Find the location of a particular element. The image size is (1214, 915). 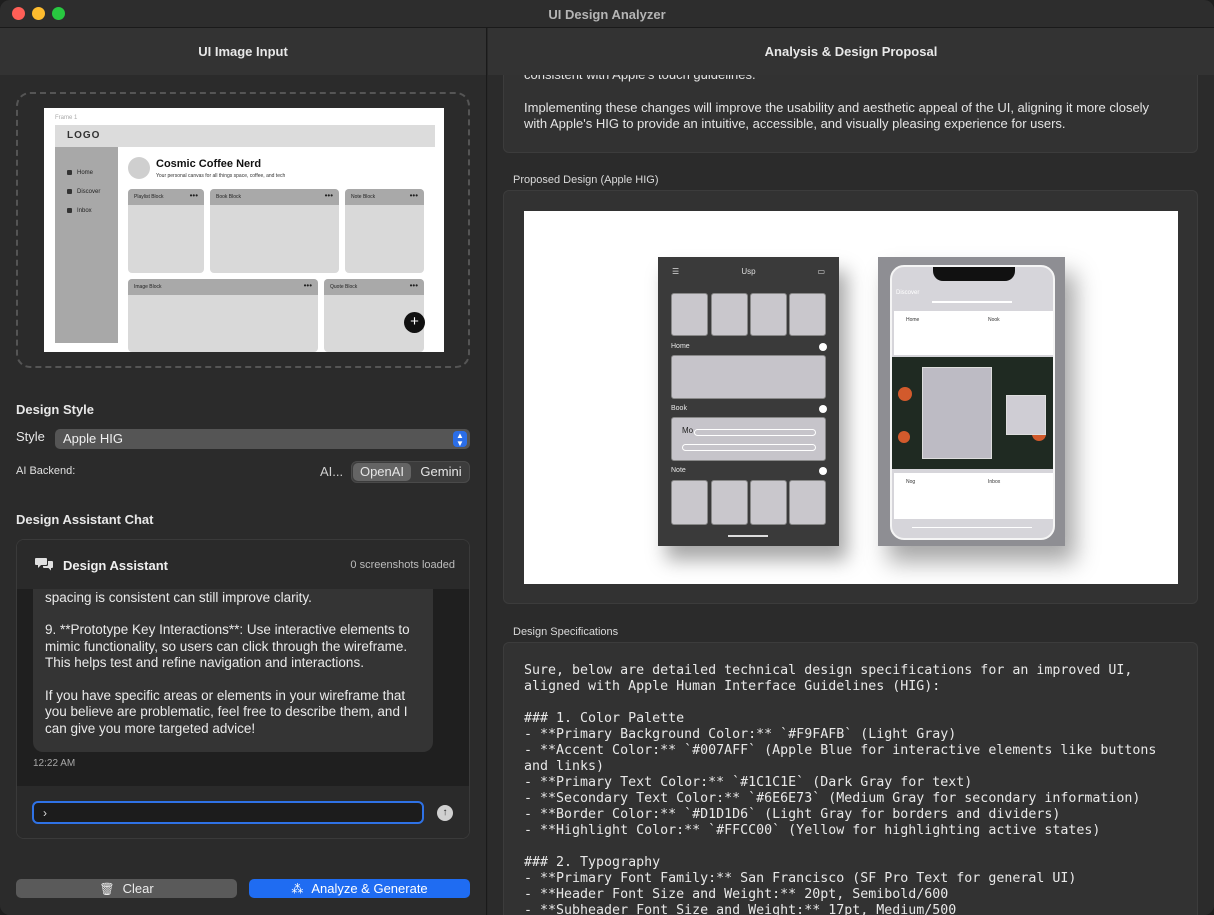

trash-icon: 🗑 is located at coordinates (107, 889).